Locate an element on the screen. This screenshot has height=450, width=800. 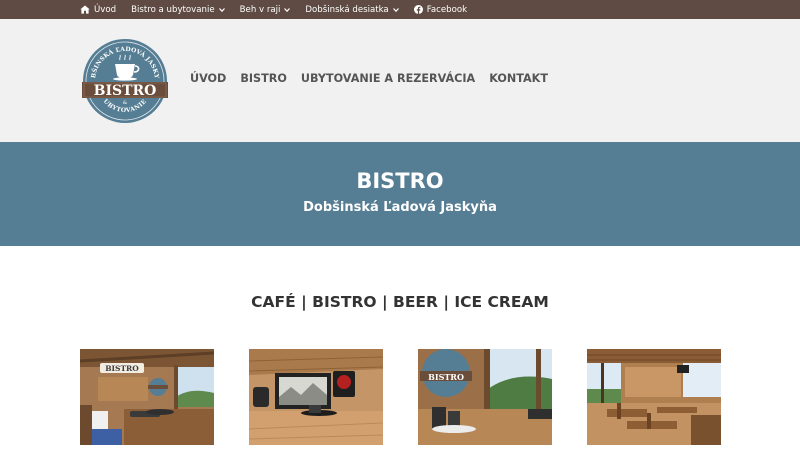
topbar-item-bistro-ubytovanie: Bistro a ubytovanie is located at coordinates (178, 10).